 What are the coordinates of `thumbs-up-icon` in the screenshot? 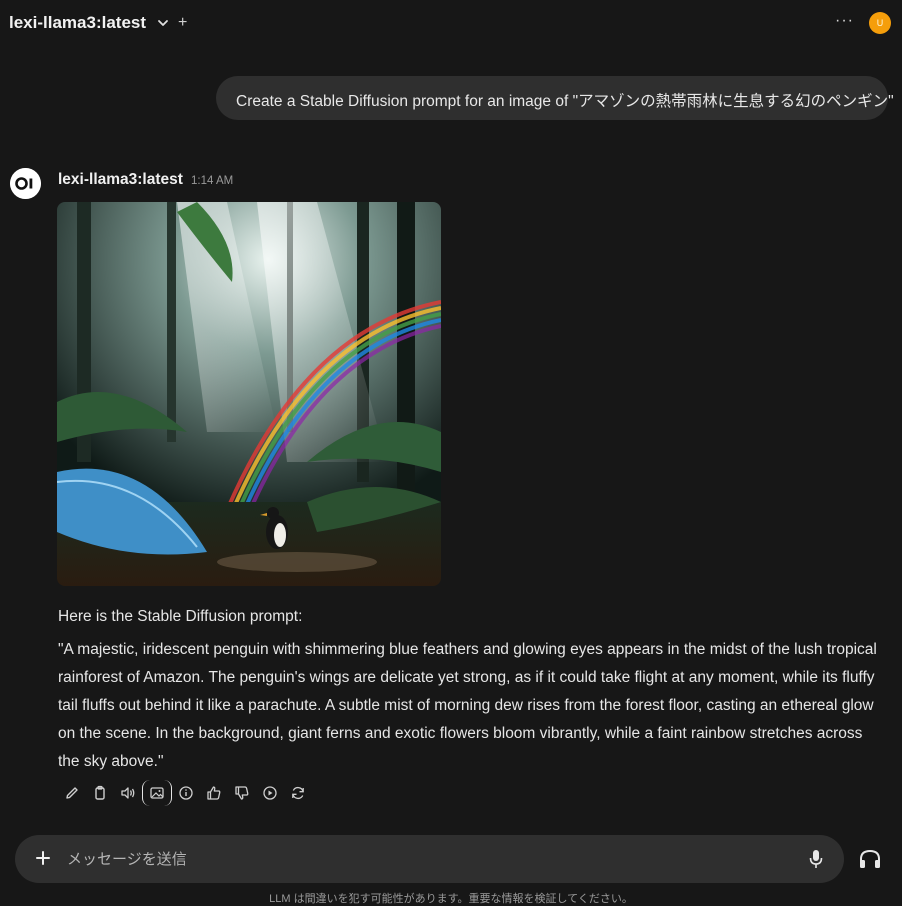 It's located at (214, 793).